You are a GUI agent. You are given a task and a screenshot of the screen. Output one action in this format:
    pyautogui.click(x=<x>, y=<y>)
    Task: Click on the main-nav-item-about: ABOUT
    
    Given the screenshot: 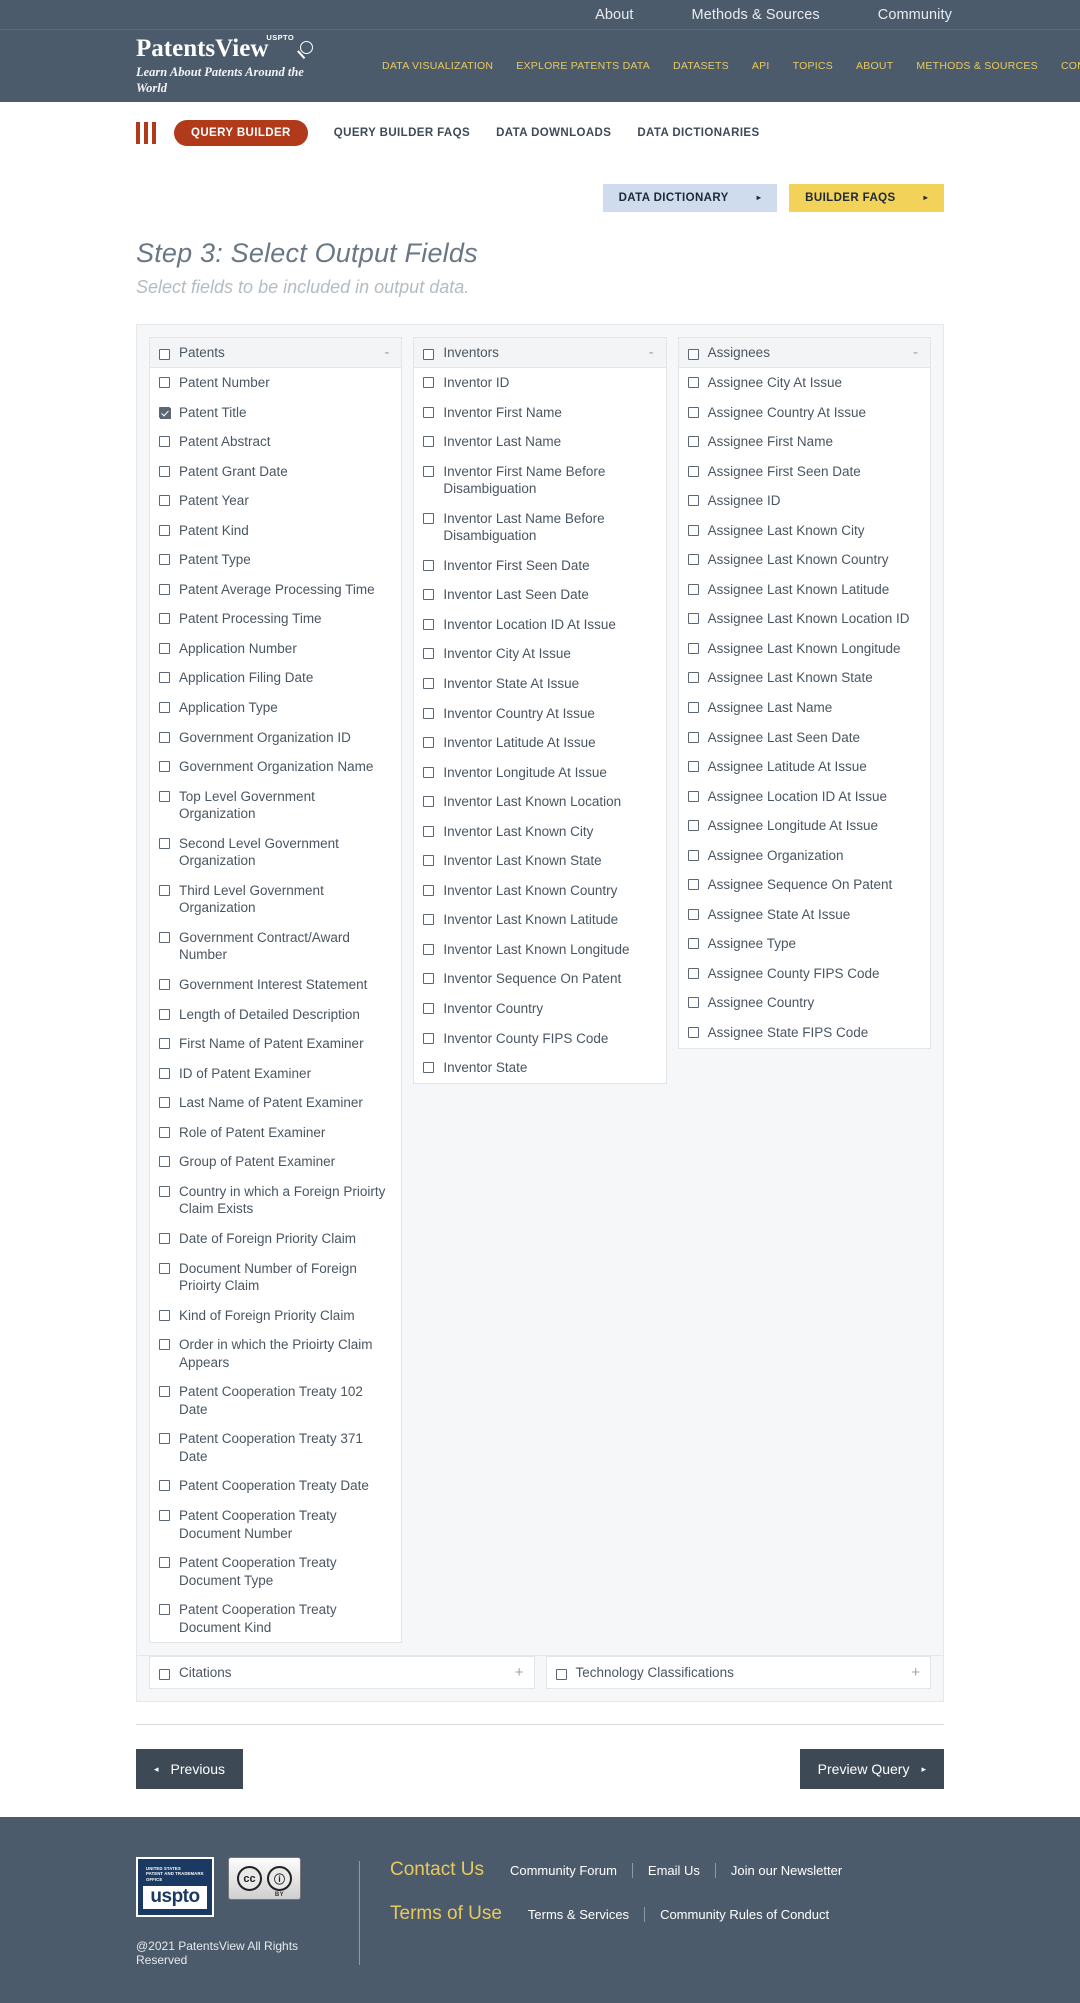 What is the action you would take?
    pyautogui.click(x=874, y=66)
    